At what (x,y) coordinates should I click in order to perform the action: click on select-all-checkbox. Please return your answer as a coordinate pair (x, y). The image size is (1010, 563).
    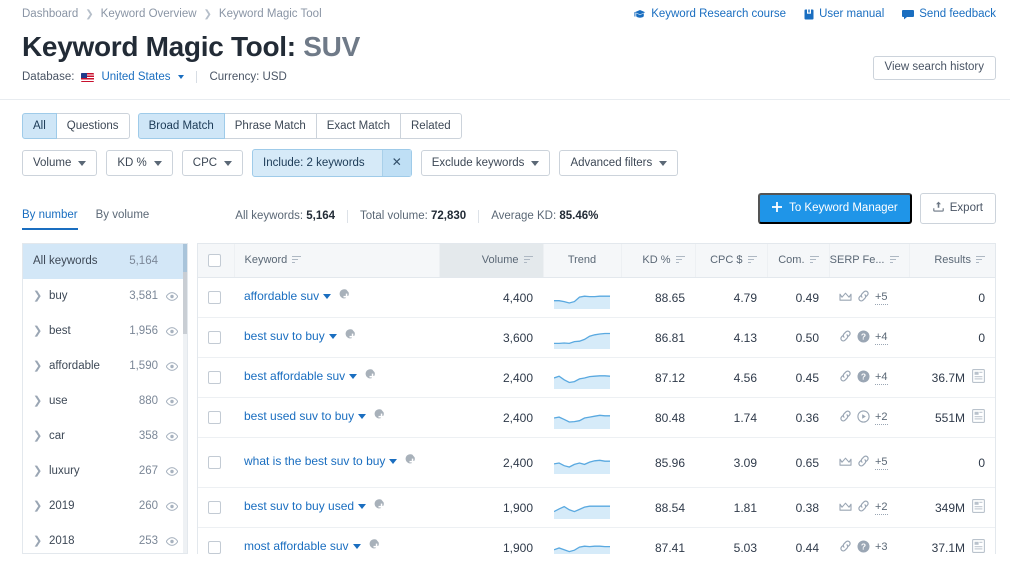
    Looking at the image, I should click on (214, 260).